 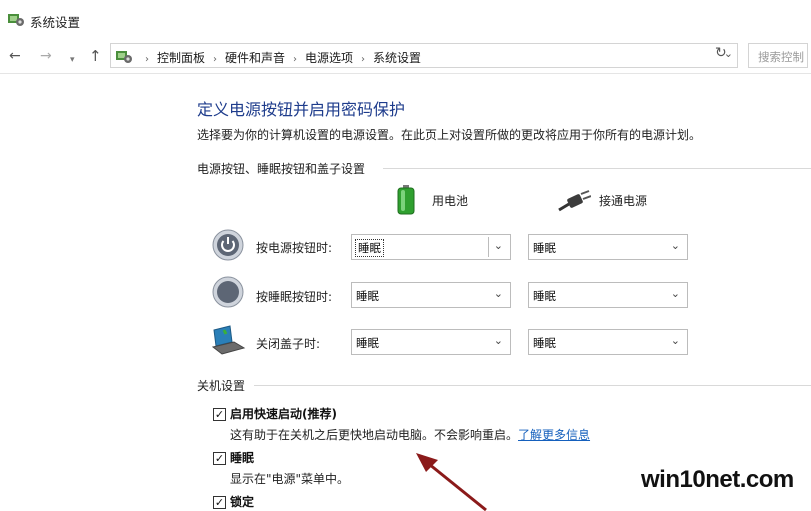 I want to click on lock-label: 锁定, so click(x=242, y=502).